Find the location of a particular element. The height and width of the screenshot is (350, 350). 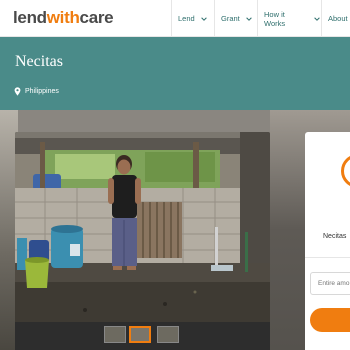

funding-progress-ring is located at coordinates (345, 171).